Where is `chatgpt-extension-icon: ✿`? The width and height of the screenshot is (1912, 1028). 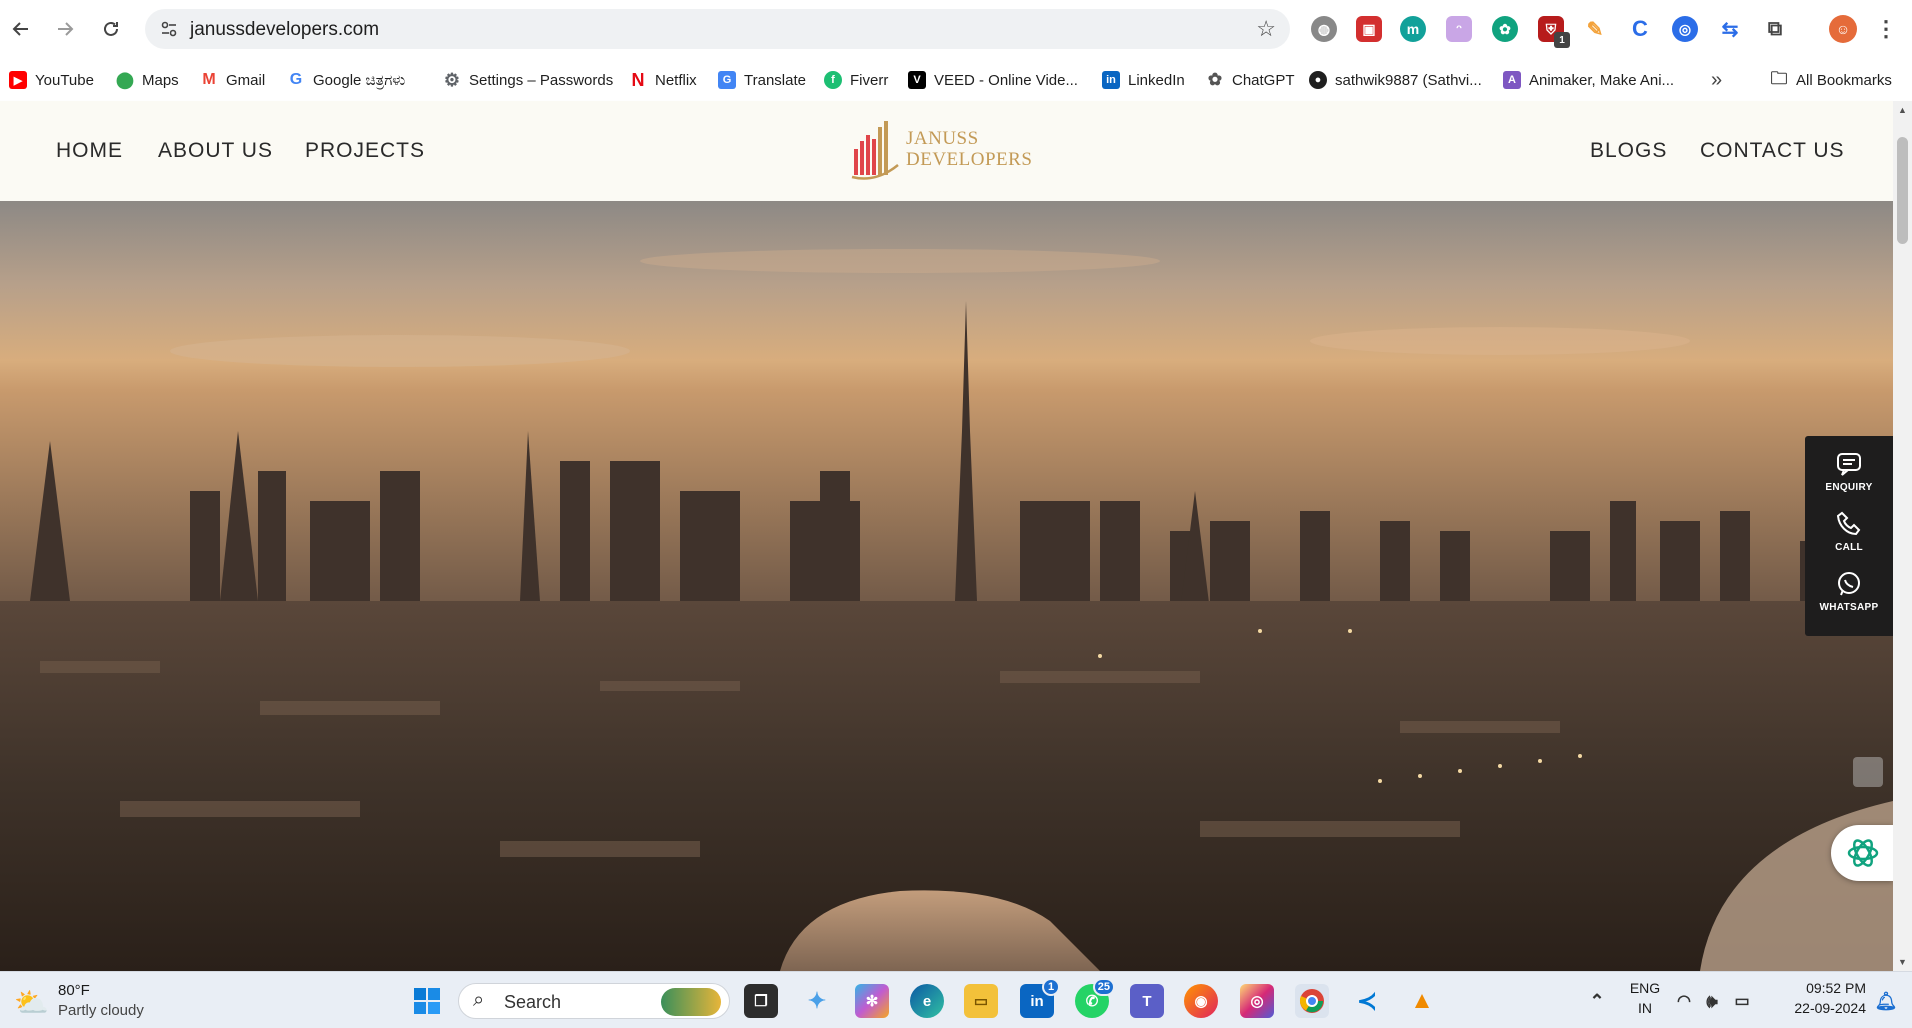 chatgpt-extension-icon: ✿ is located at coordinates (1505, 29).